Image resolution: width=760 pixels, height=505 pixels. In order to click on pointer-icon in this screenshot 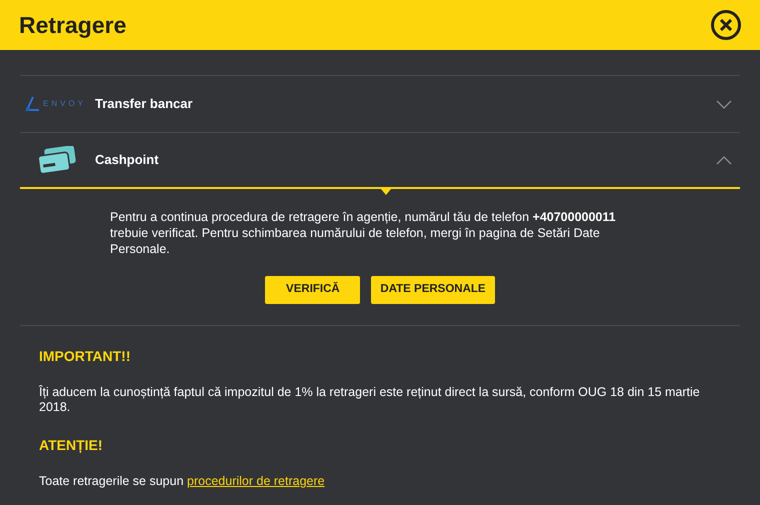, I will do `click(386, 192)`.